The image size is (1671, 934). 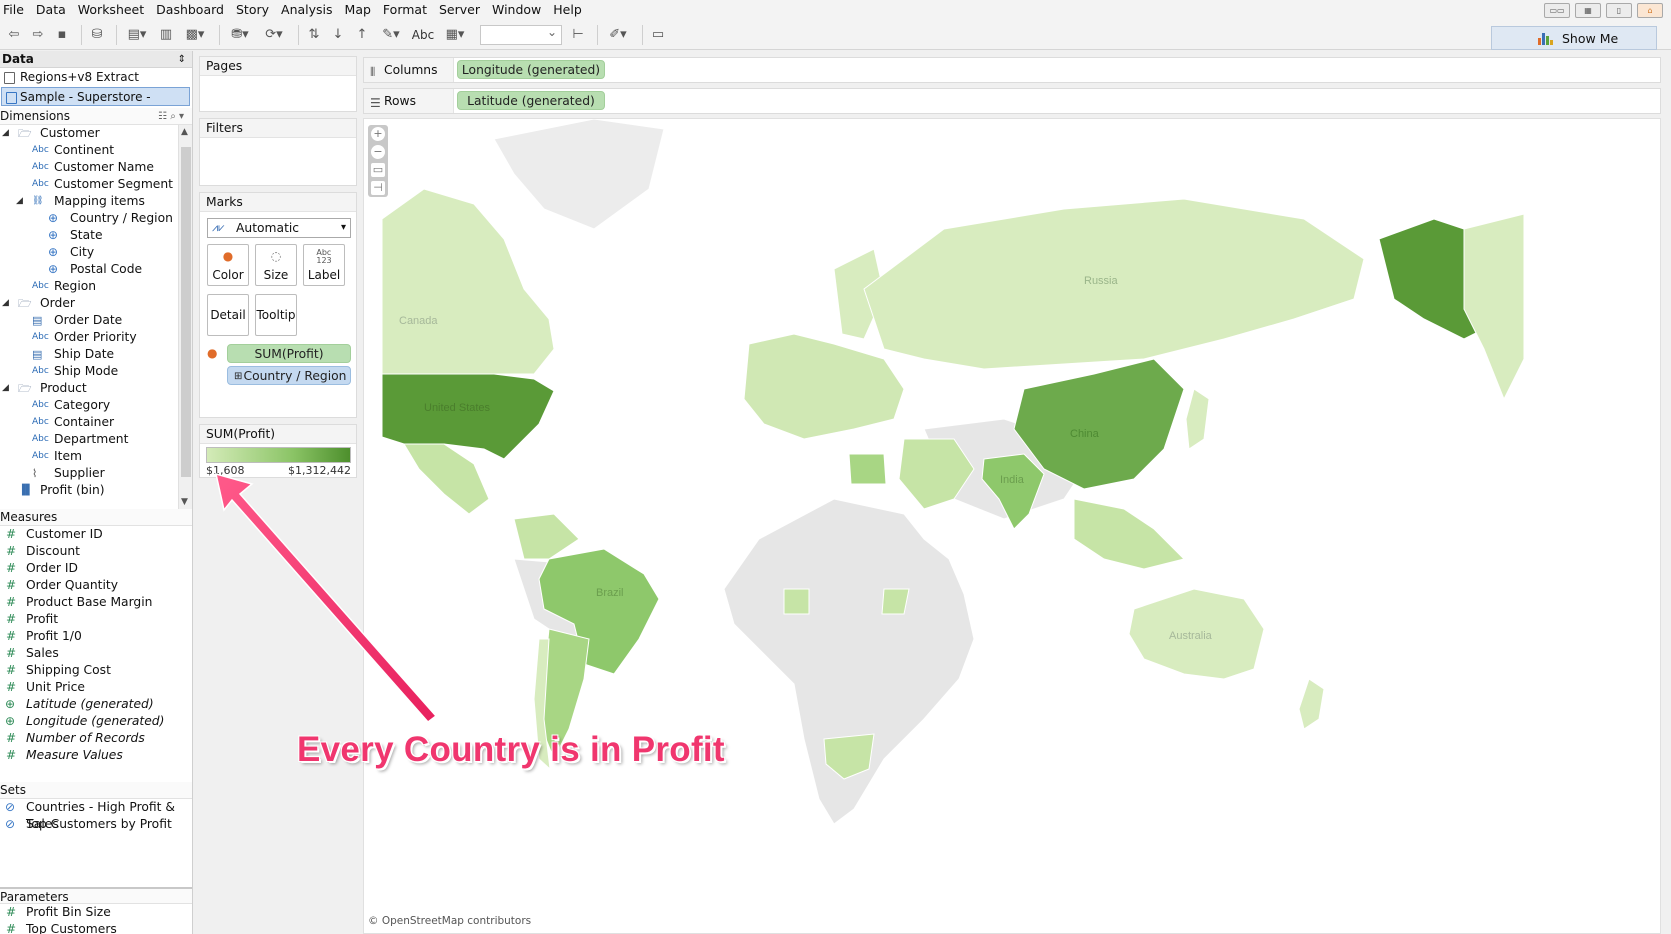 I want to click on dimension-item-order: ◢ 🗁 Order, so click(x=96, y=303).